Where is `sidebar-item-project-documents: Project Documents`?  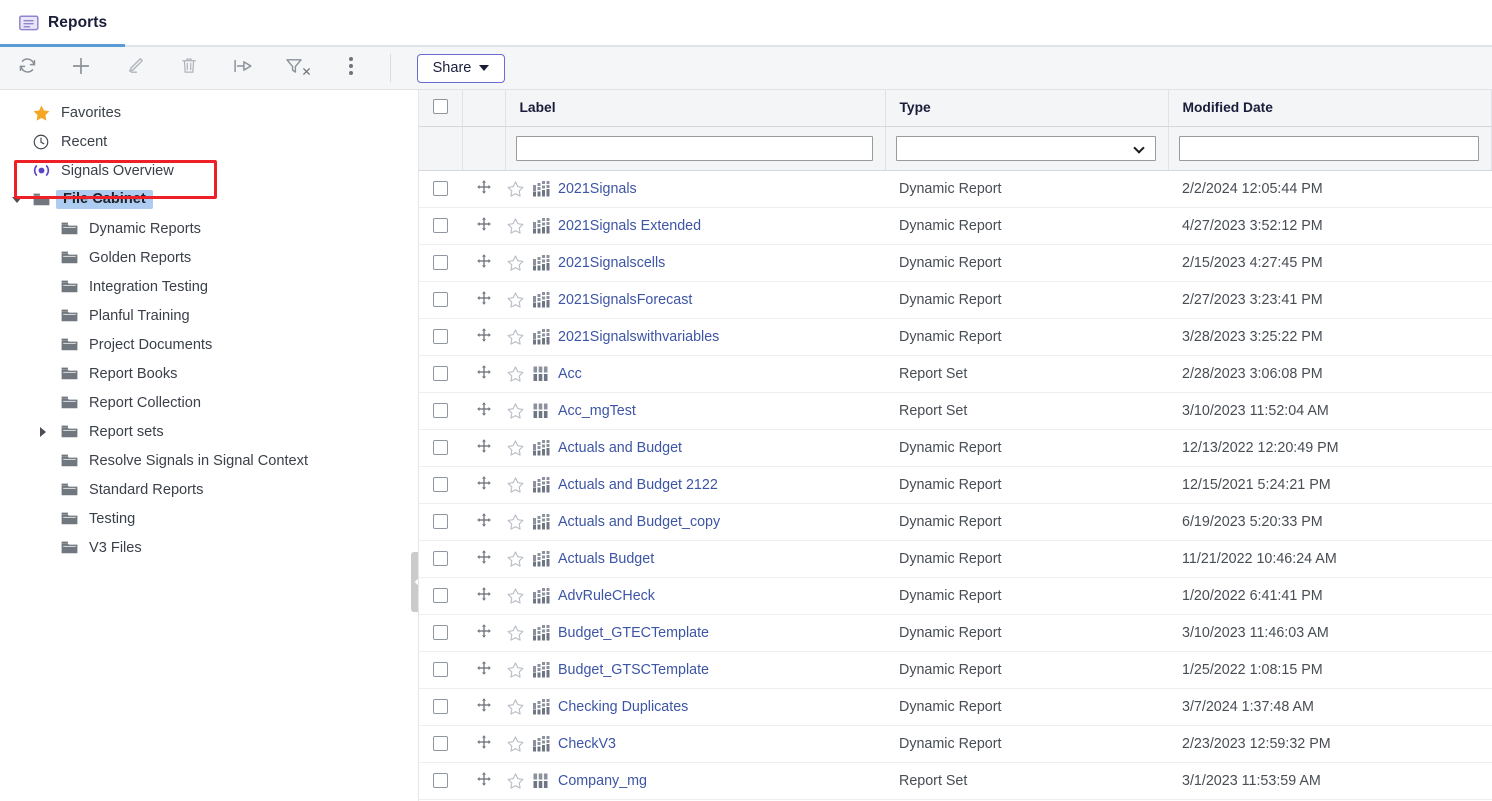
sidebar-item-project-documents: Project Documents is located at coordinates (209, 344).